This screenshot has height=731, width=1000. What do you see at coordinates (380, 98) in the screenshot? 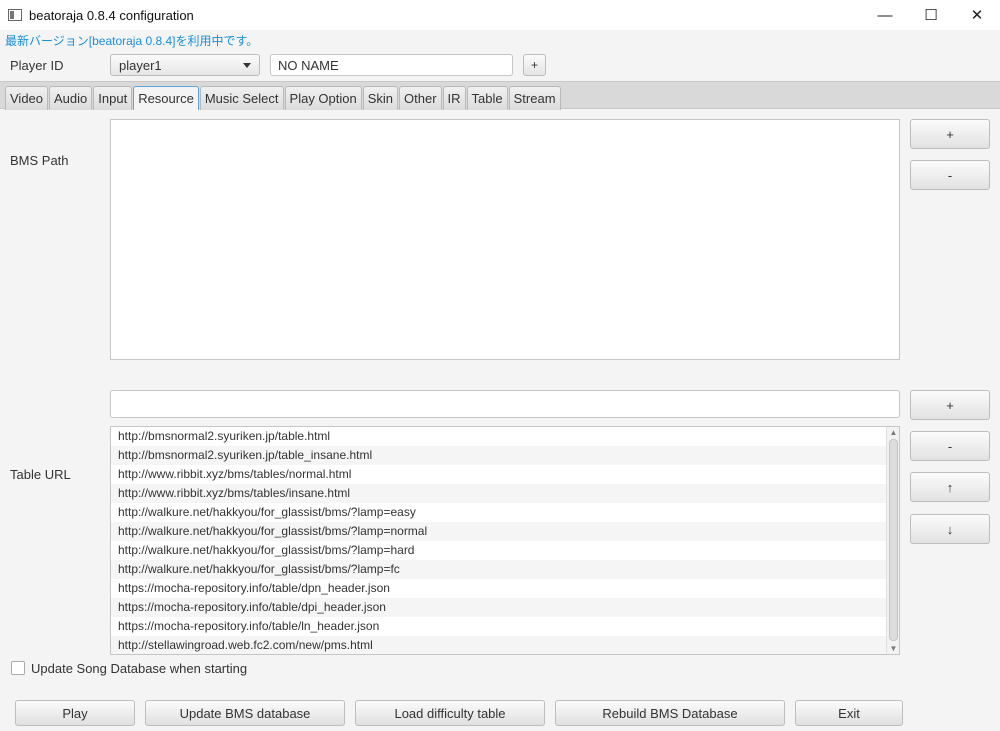
I see `tab-skin: Skin` at bounding box center [380, 98].